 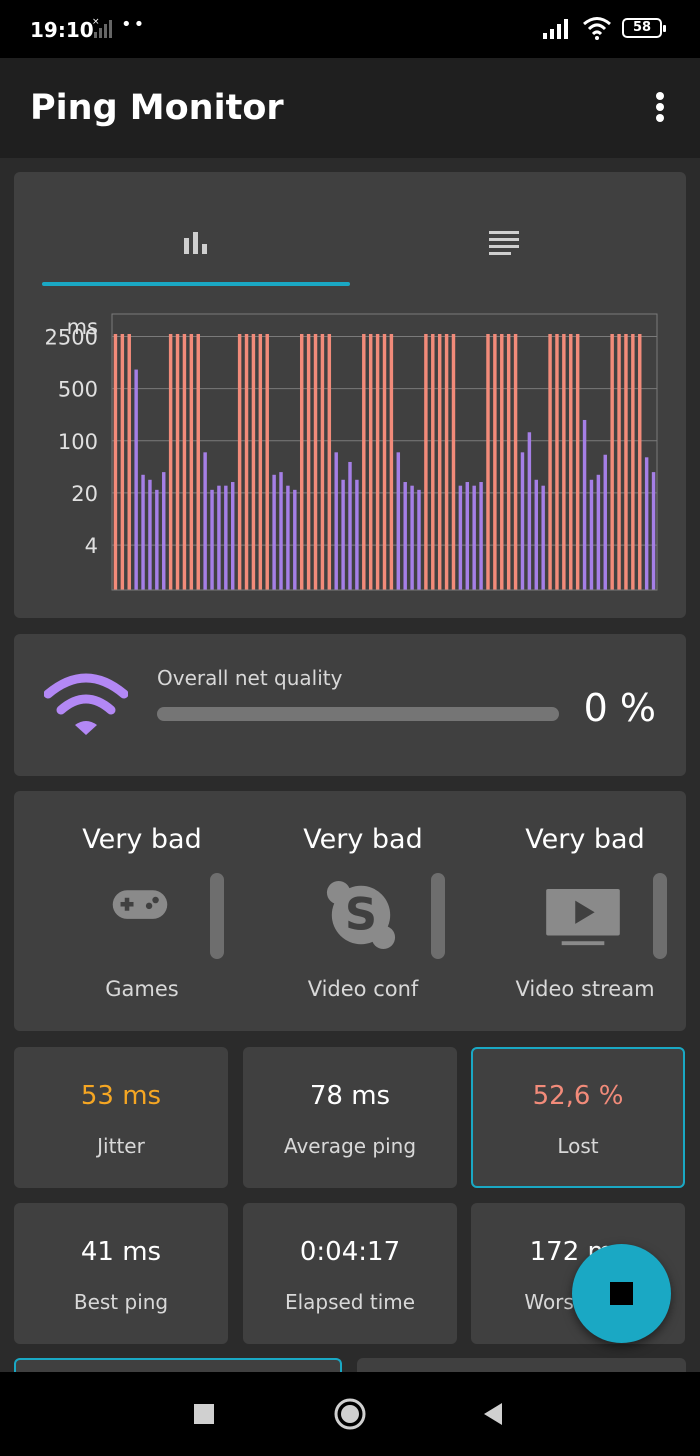 What do you see at coordinates (121, 1146) in the screenshot?
I see `stat-label: Jitter` at bounding box center [121, 1146].